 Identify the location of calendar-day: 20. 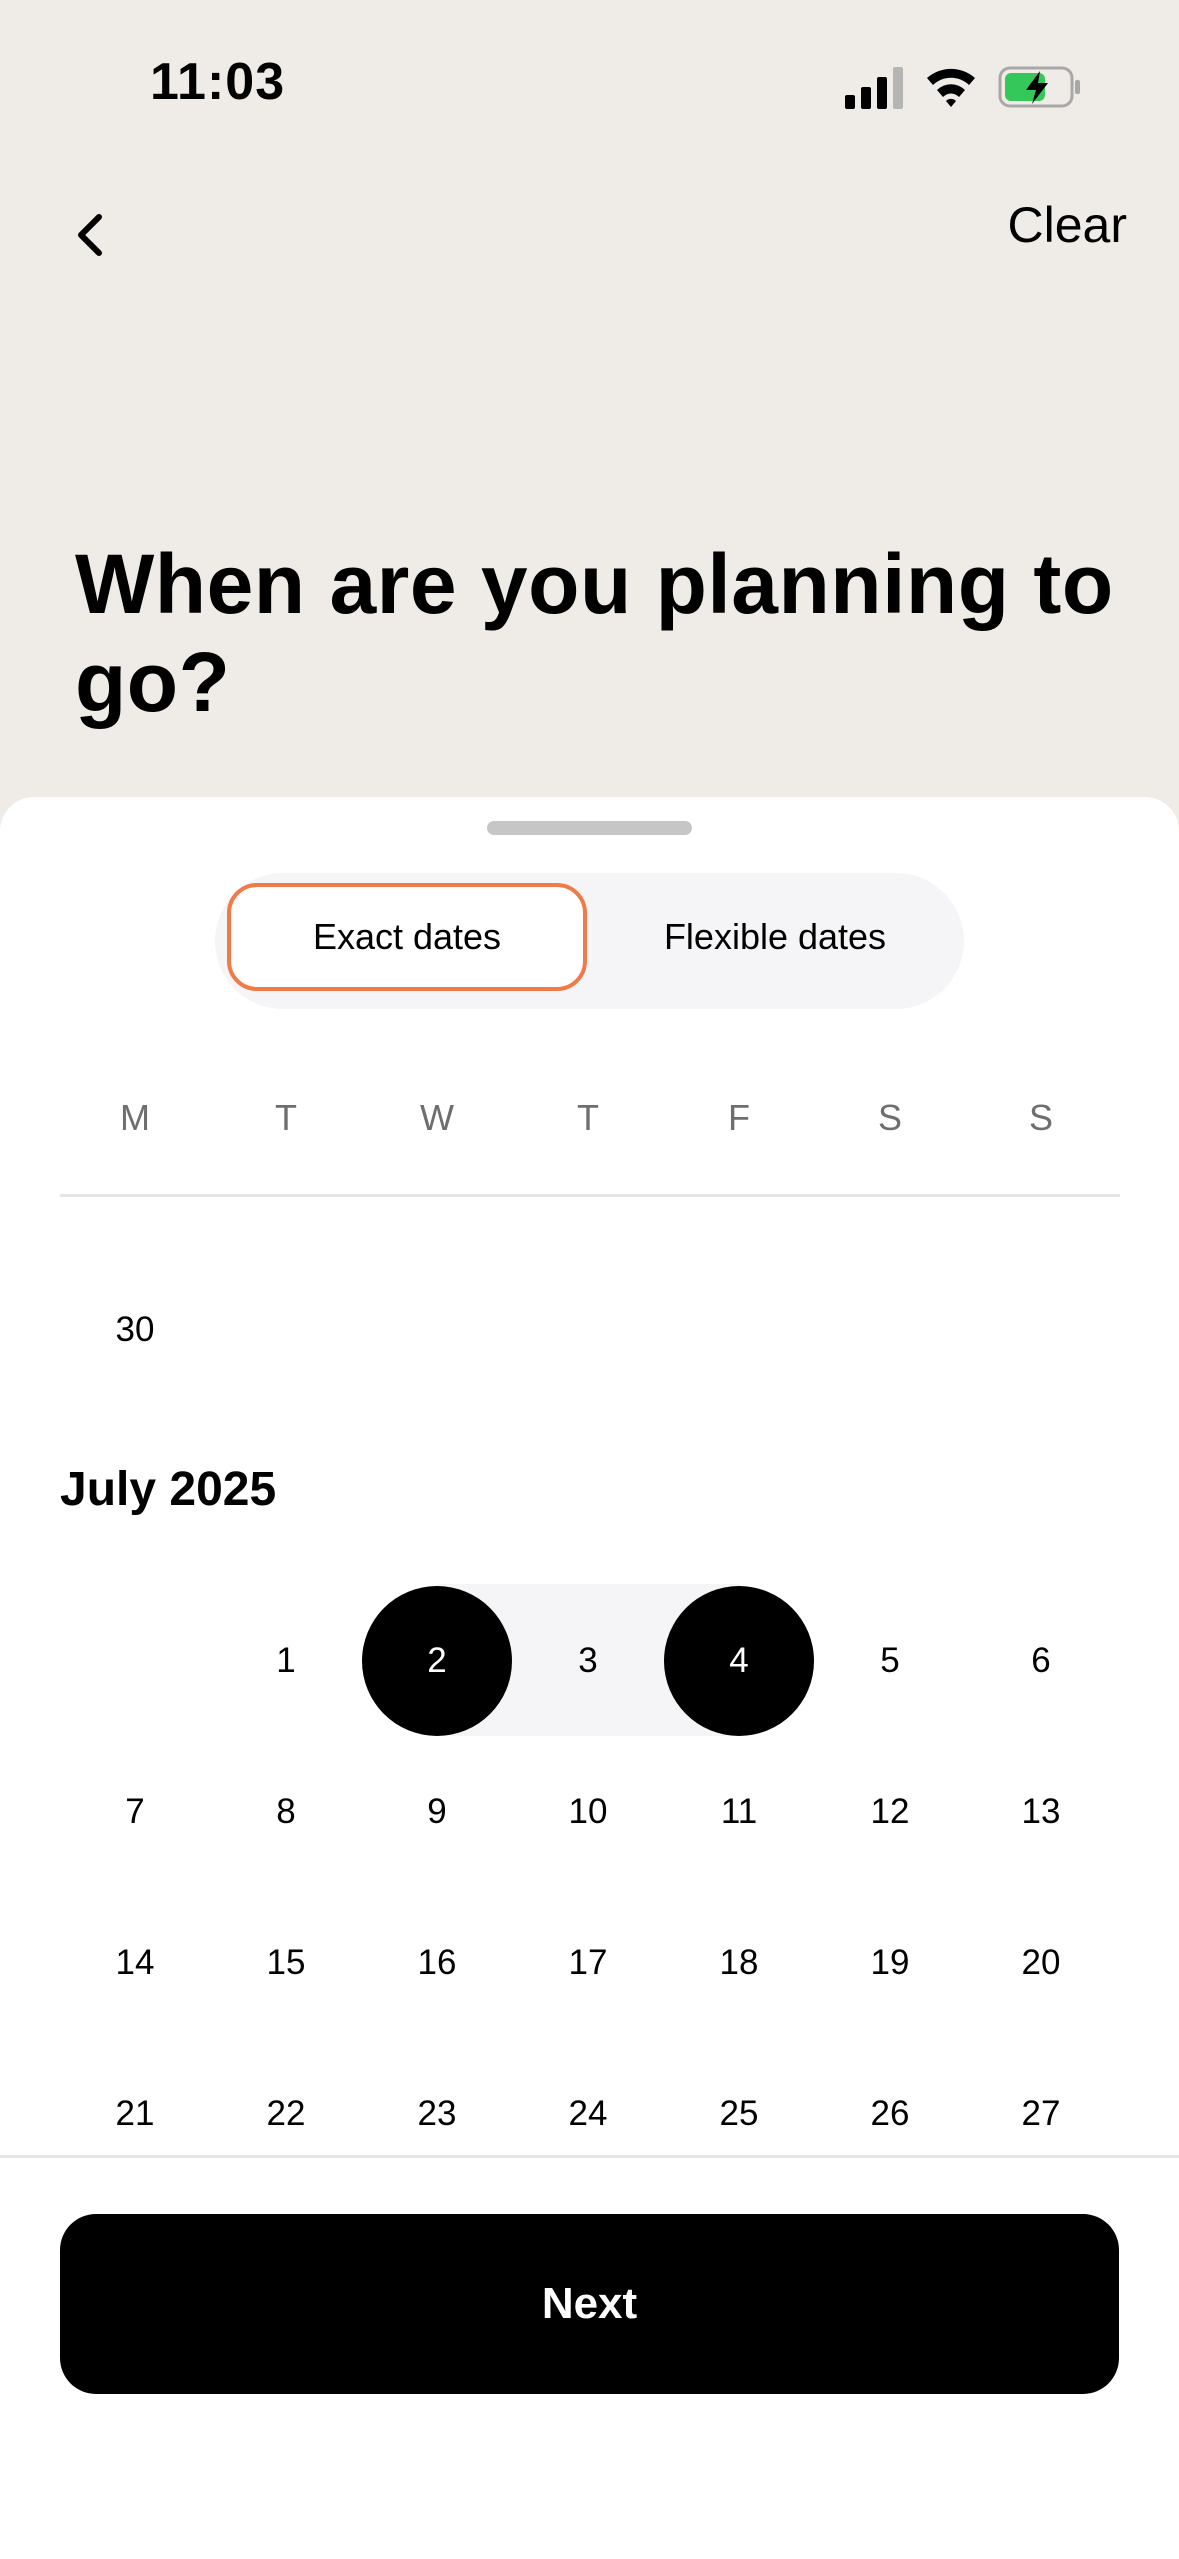
(1041, 1963).